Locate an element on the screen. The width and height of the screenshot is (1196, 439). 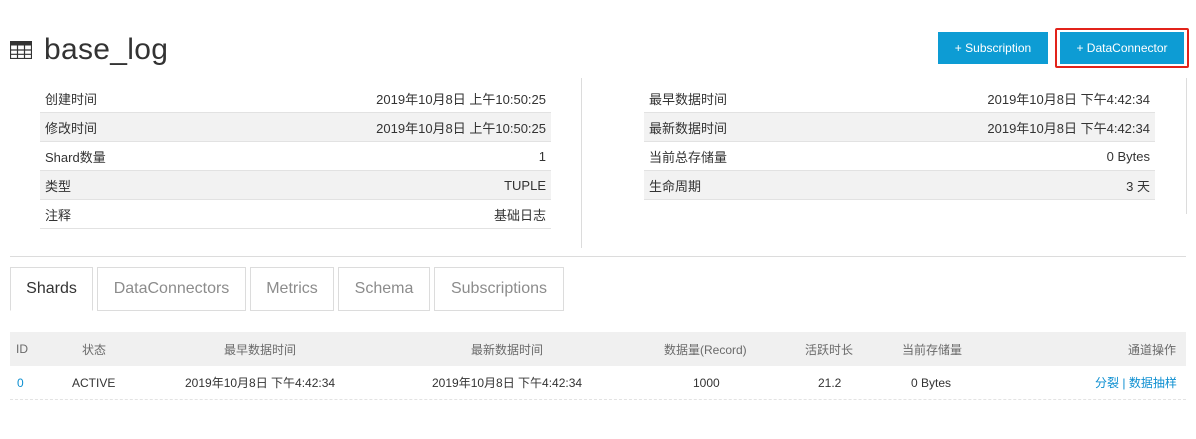
tab-shards: Shards is located at coordinates (51, 289).